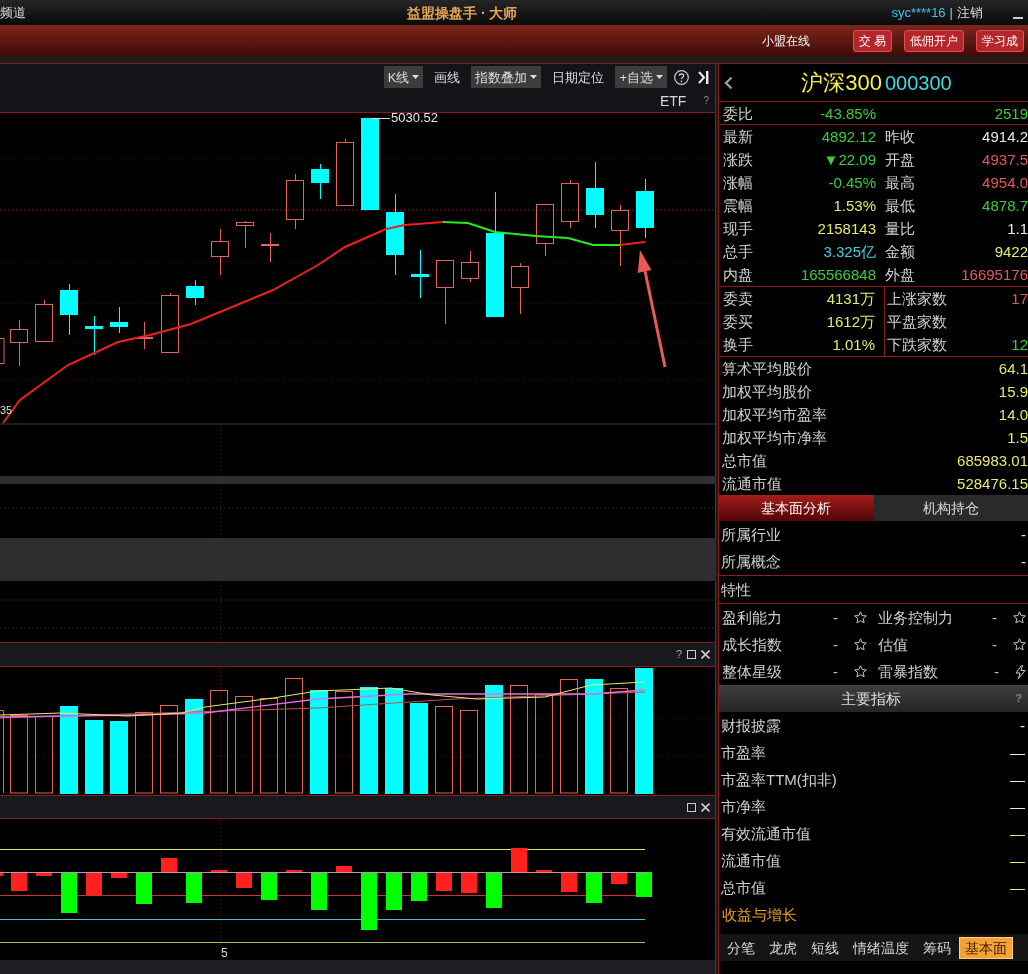 The width and height of the screenshot is (1028, 974). What do you see at coordinates (1019, 298) in the screenshot?
I see `quote-value: 17` at bounding box center [1019, 298].